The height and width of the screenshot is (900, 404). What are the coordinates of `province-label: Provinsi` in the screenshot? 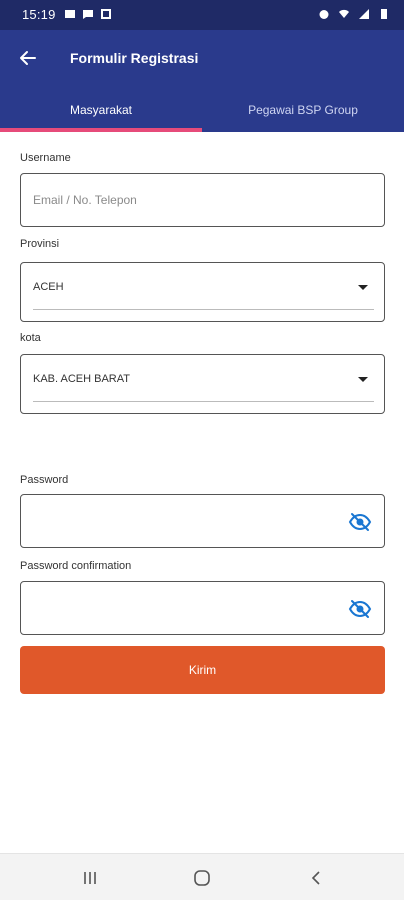 It's located at (40, 244).